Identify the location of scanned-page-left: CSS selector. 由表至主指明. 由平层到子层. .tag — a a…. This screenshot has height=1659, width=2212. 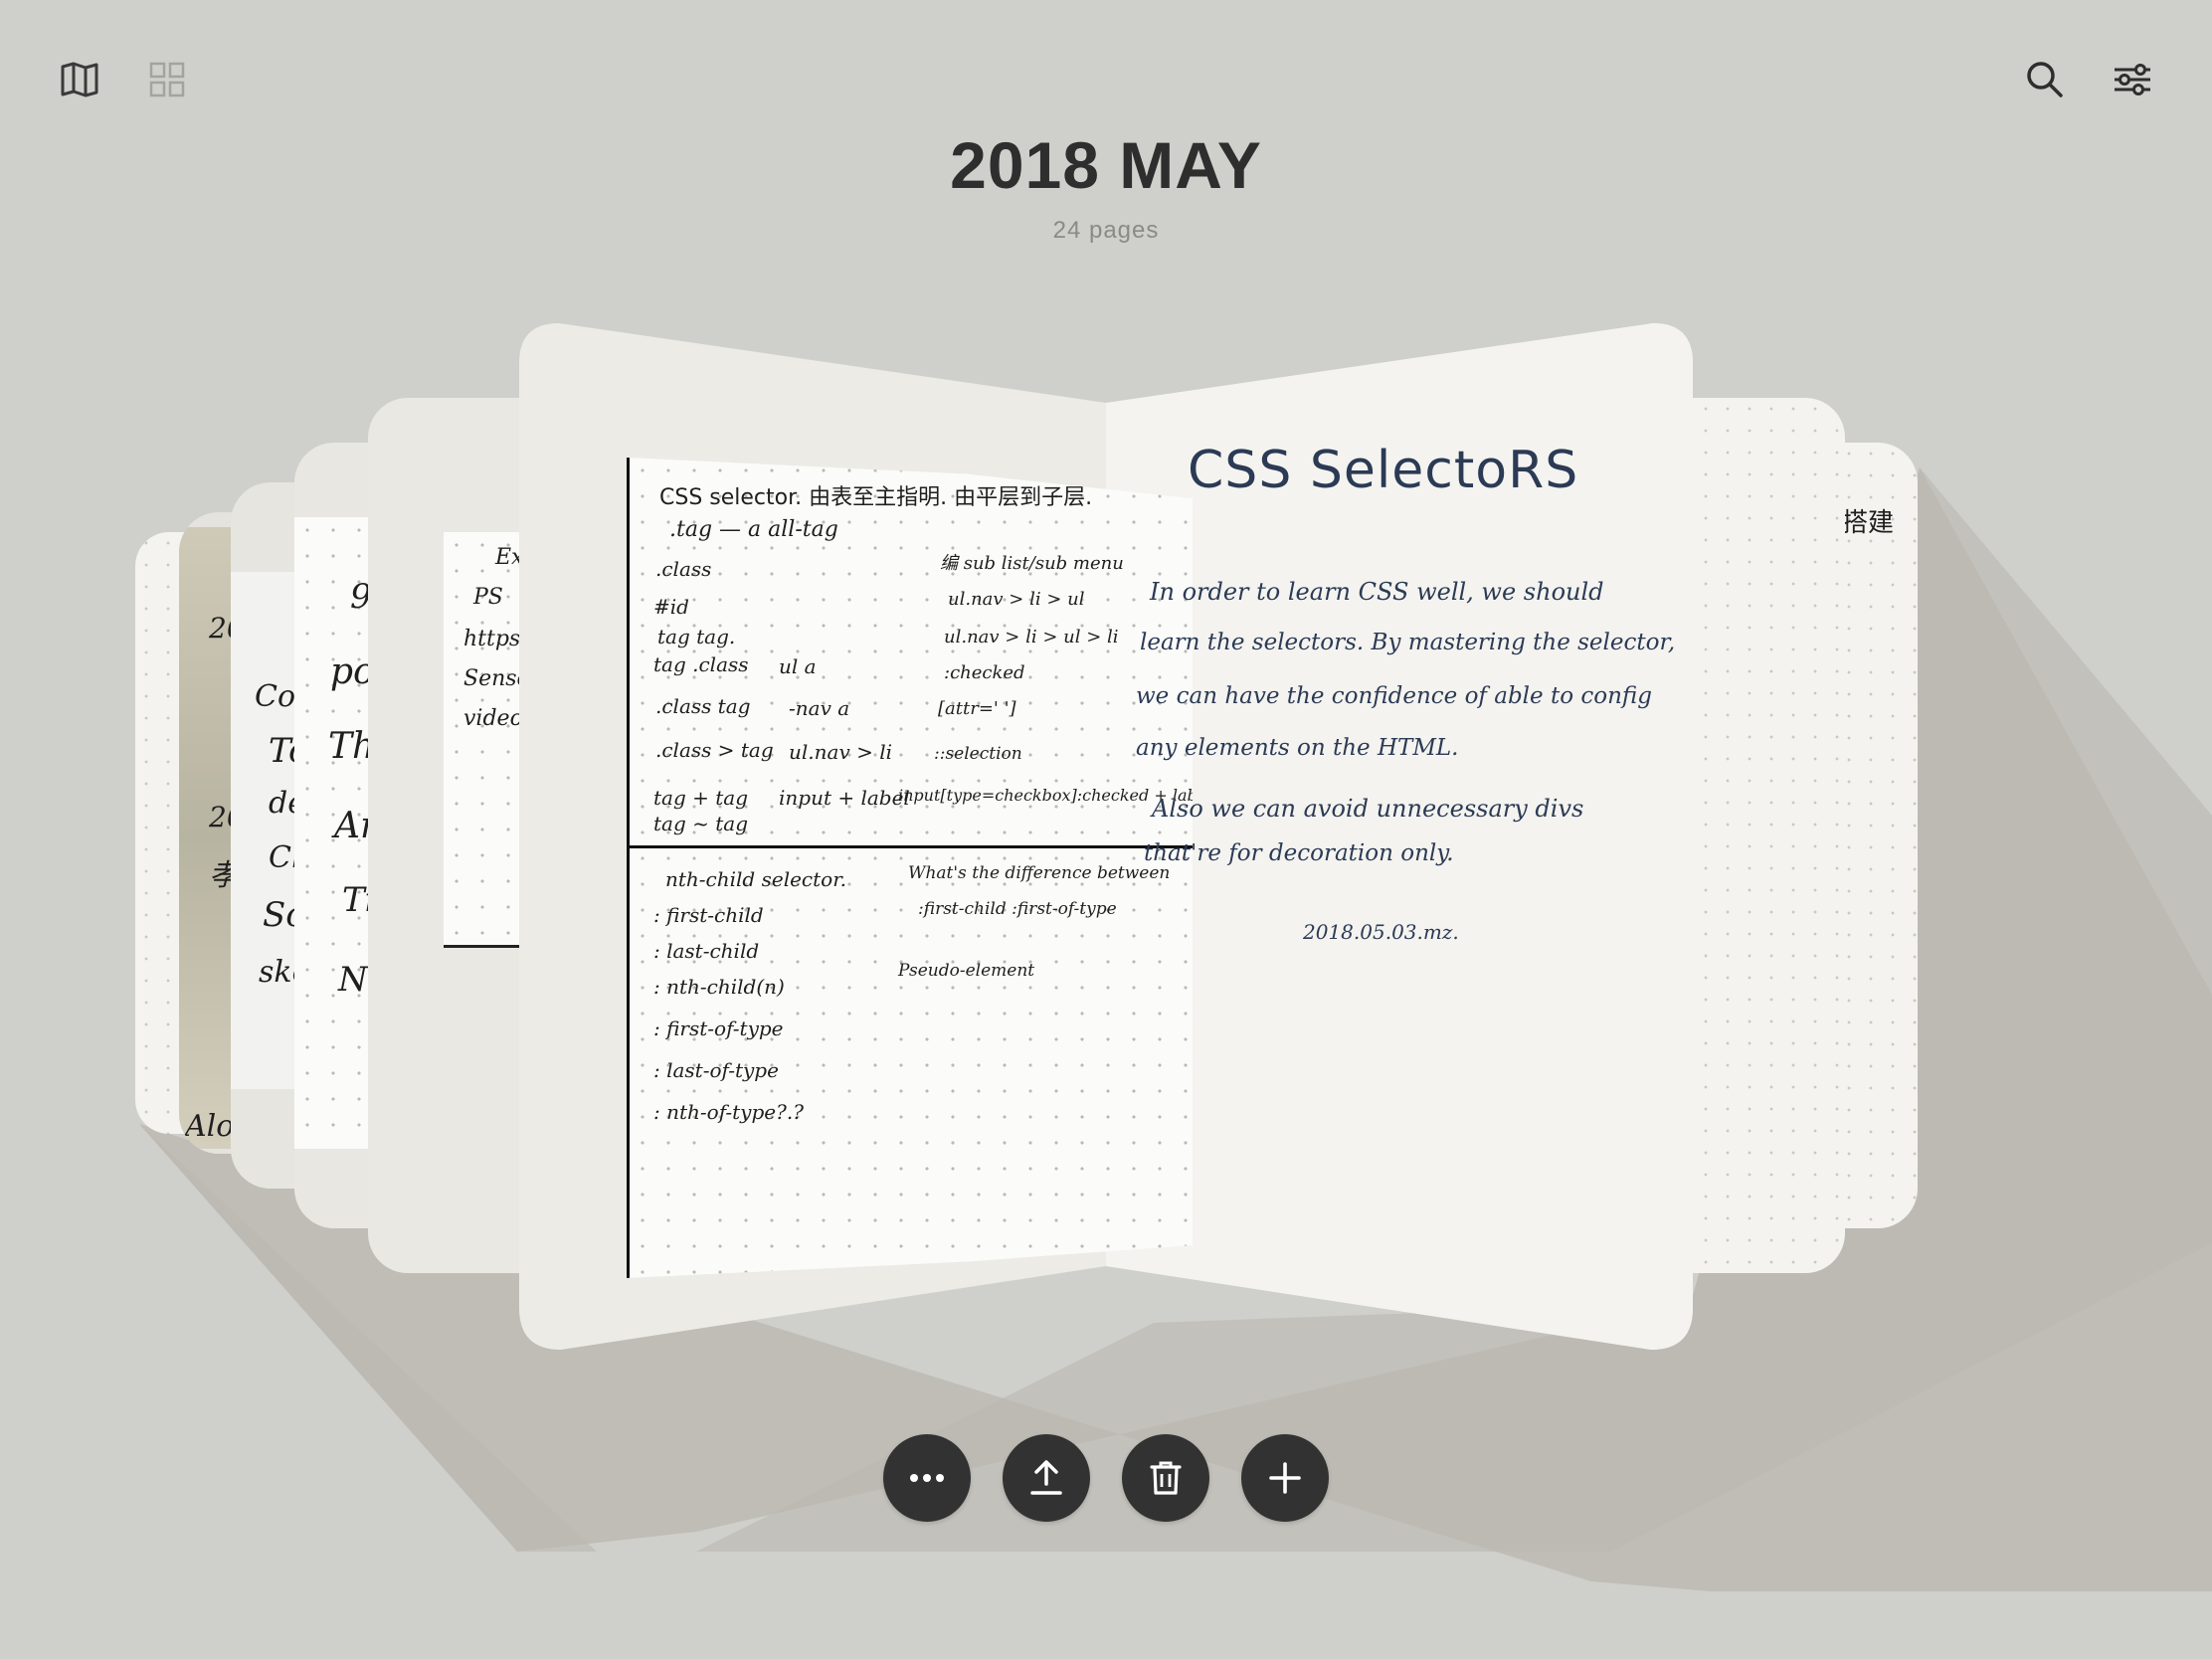
(910, 868).